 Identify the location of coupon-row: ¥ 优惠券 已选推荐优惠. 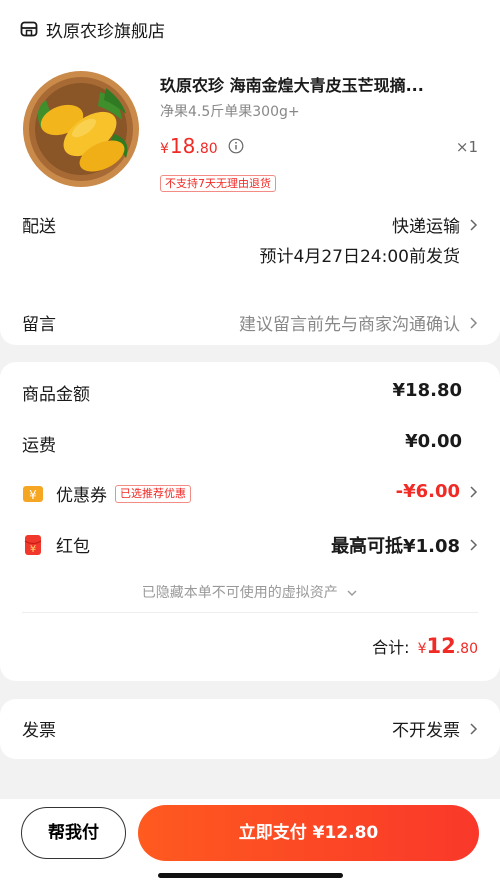
(106, 493).